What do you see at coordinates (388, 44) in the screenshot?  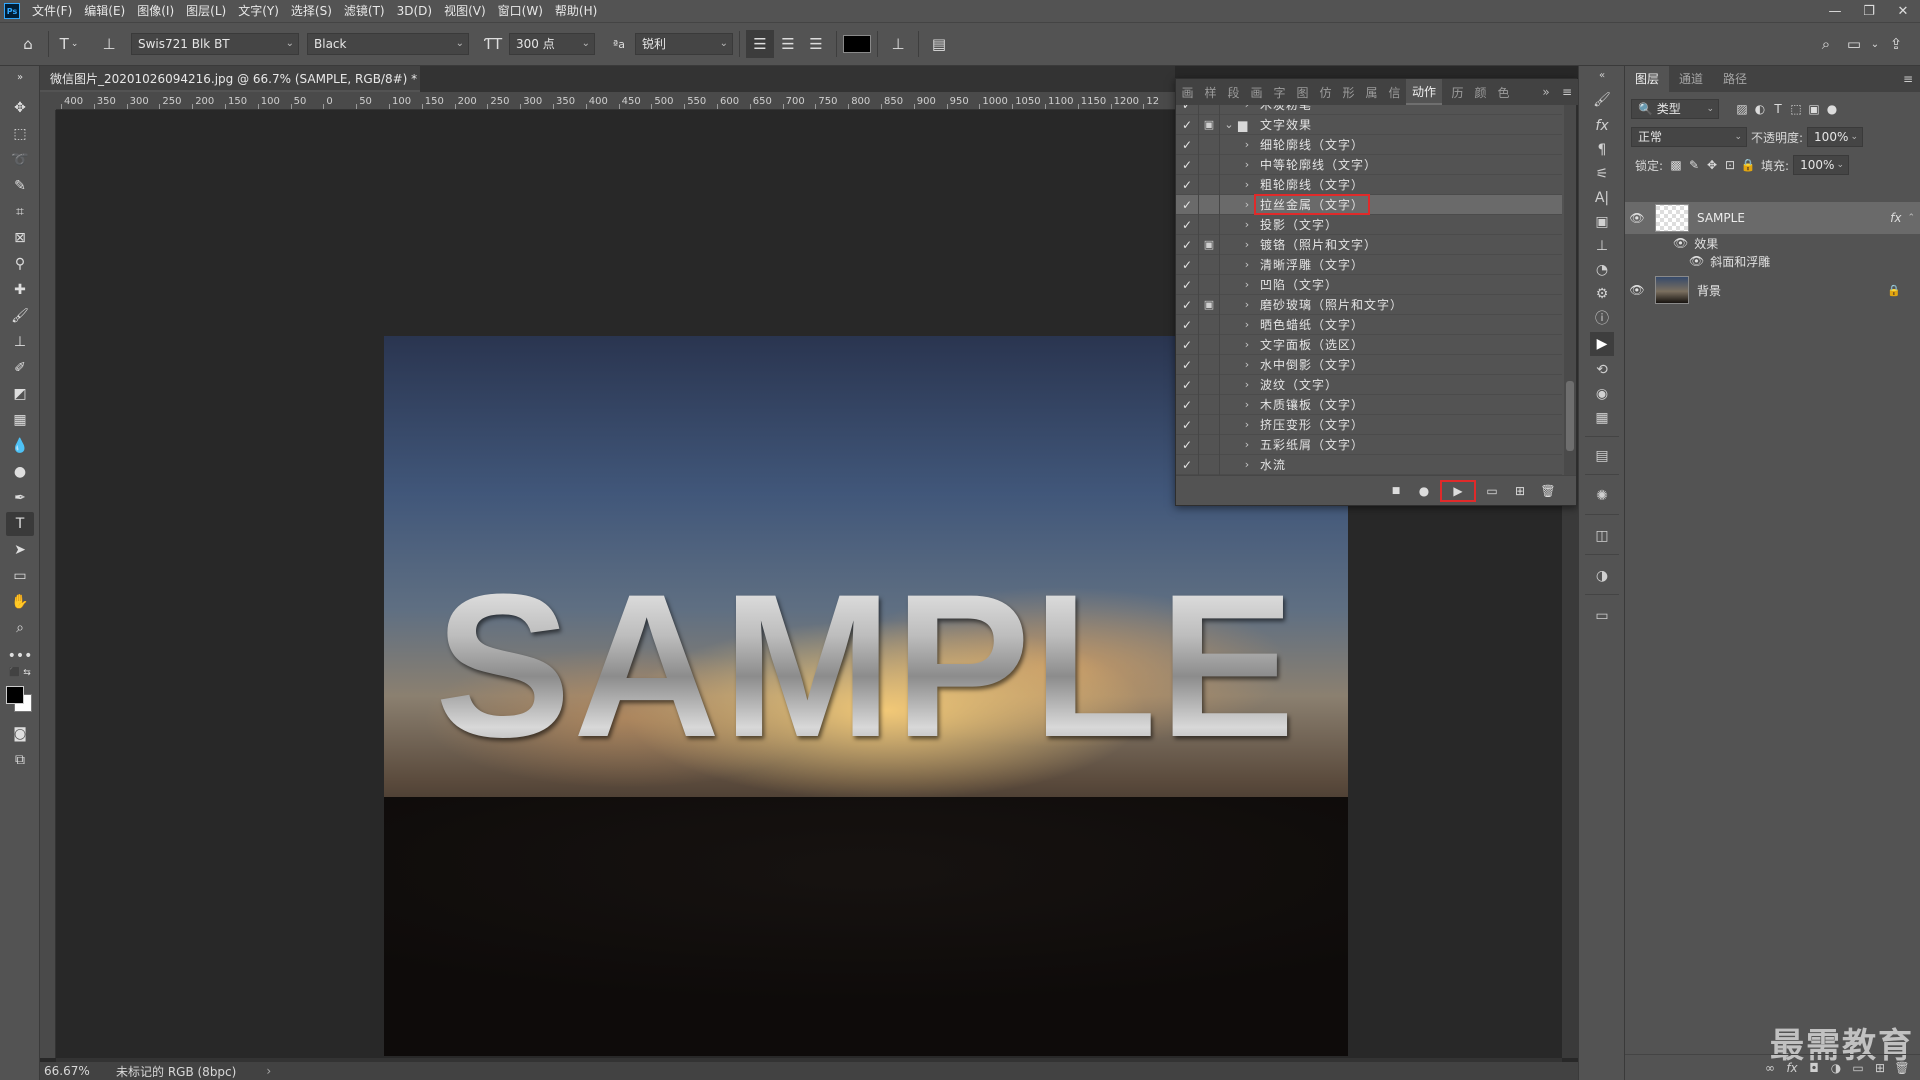 I see `font-style-select: Black ⌄` at bounding box center [388, 44].